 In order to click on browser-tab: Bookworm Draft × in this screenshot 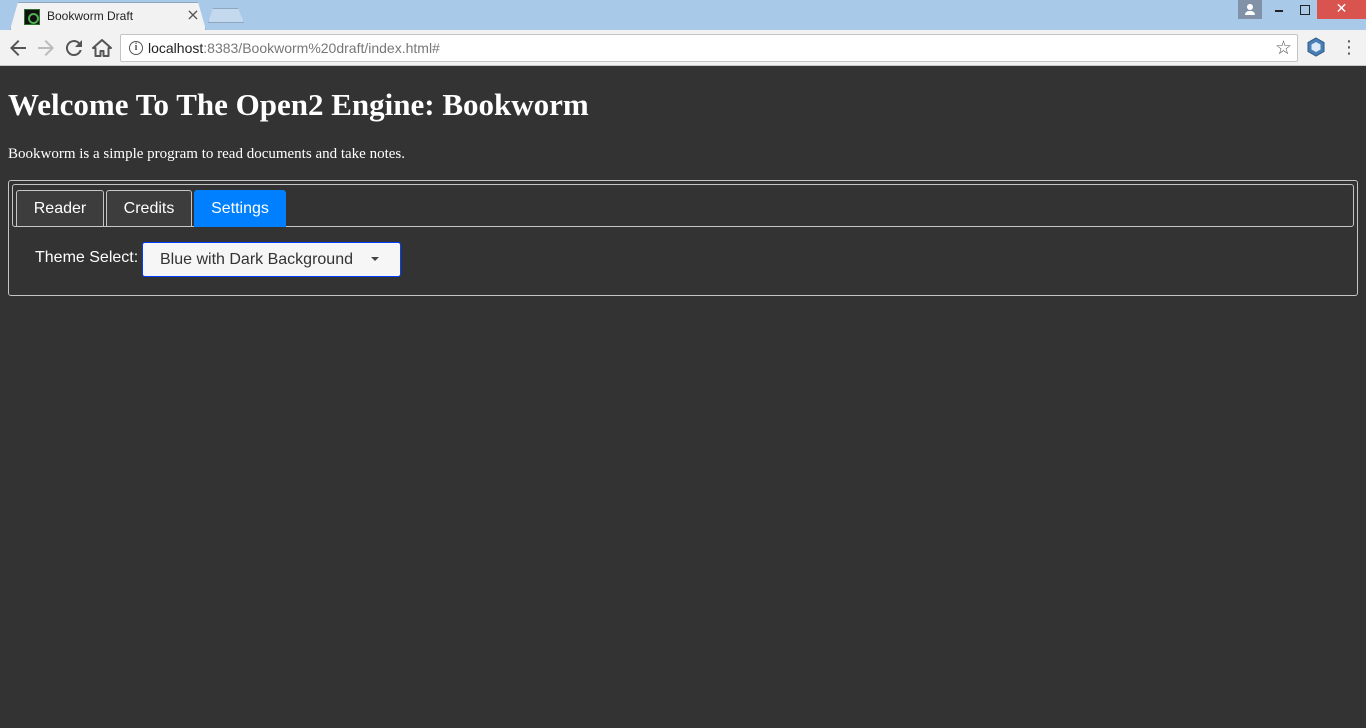, I will do `click(108, 16)`.